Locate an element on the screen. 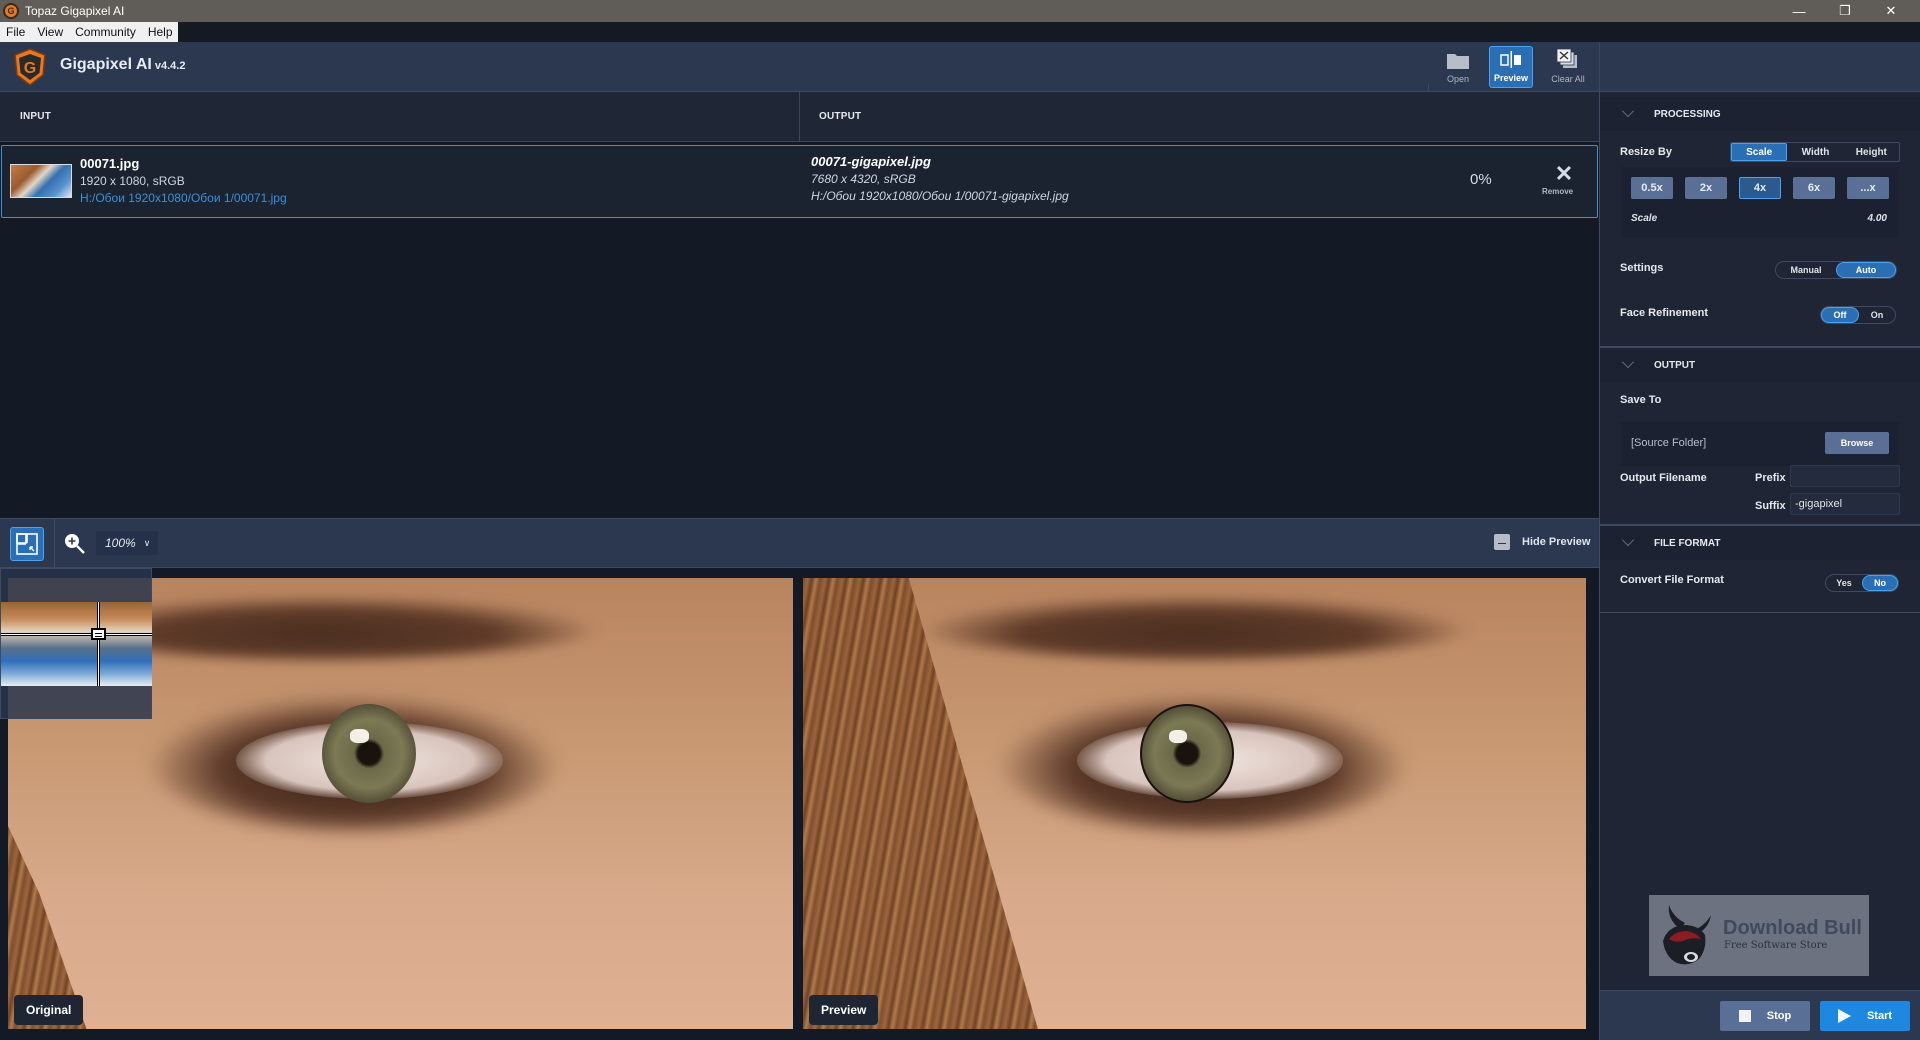  chevron-down-icon: ∨ is located at coordinates (147, 542).